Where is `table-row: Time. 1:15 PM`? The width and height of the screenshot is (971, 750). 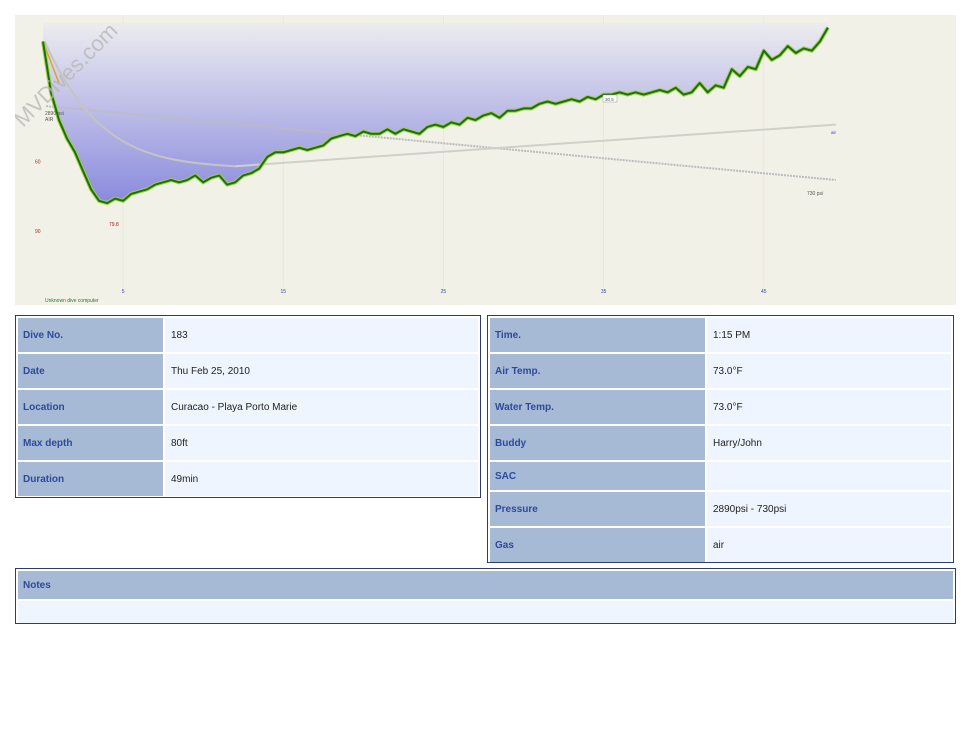
table-row: Time. 1:15 PM is located at coordinates (720, 335).